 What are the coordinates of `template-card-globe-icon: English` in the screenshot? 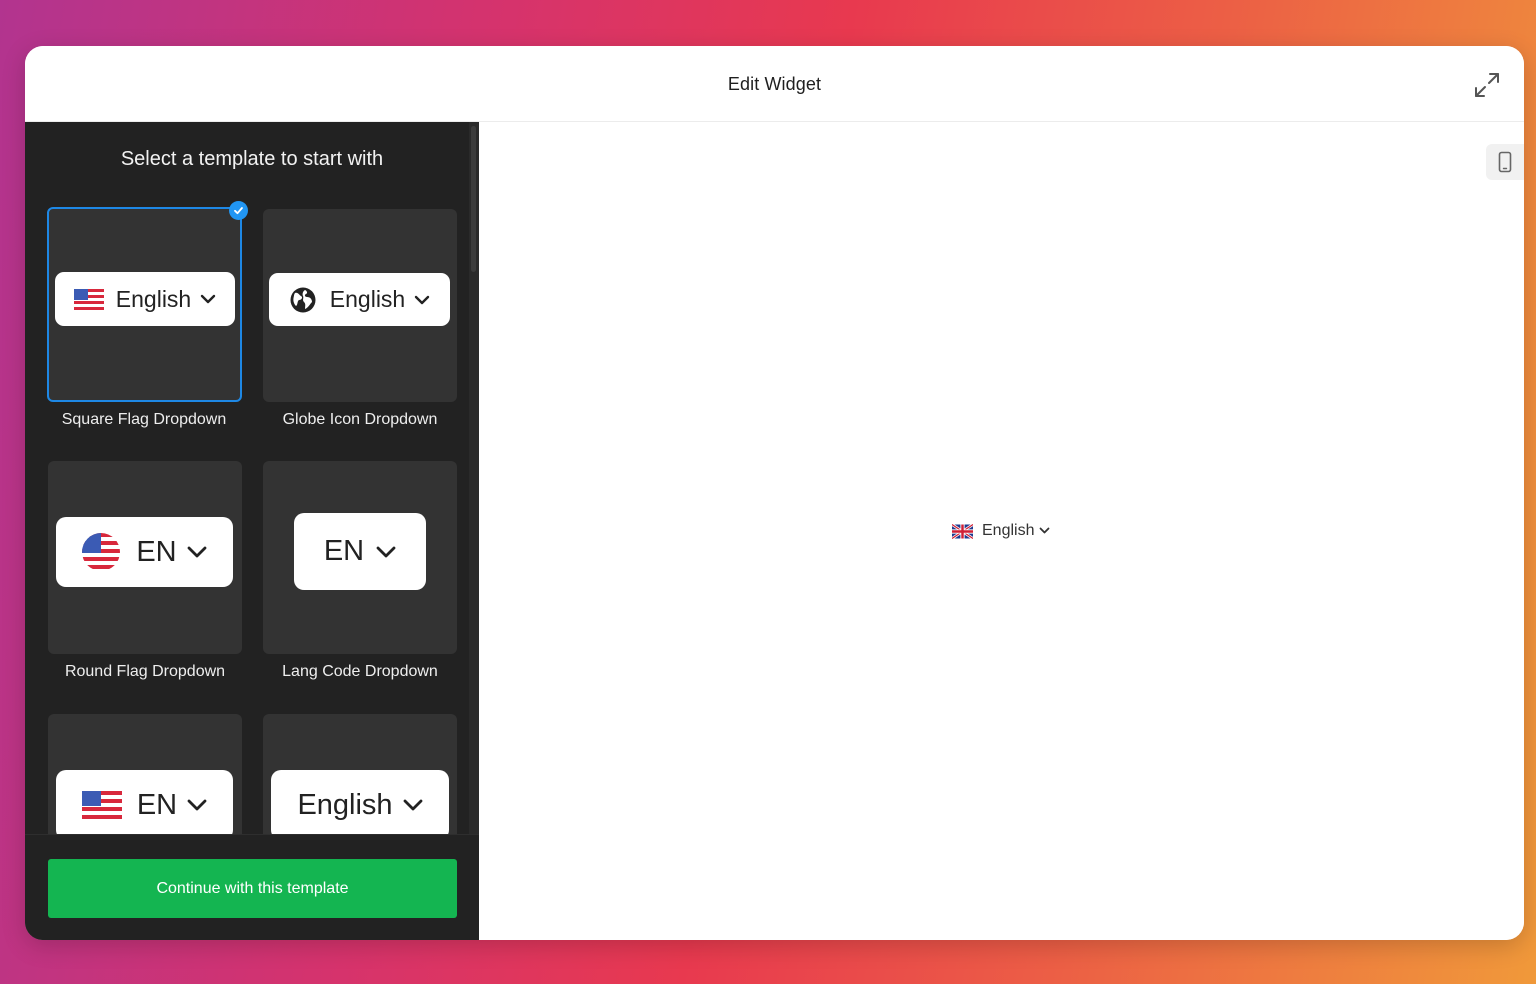 It's located at (360, 305).